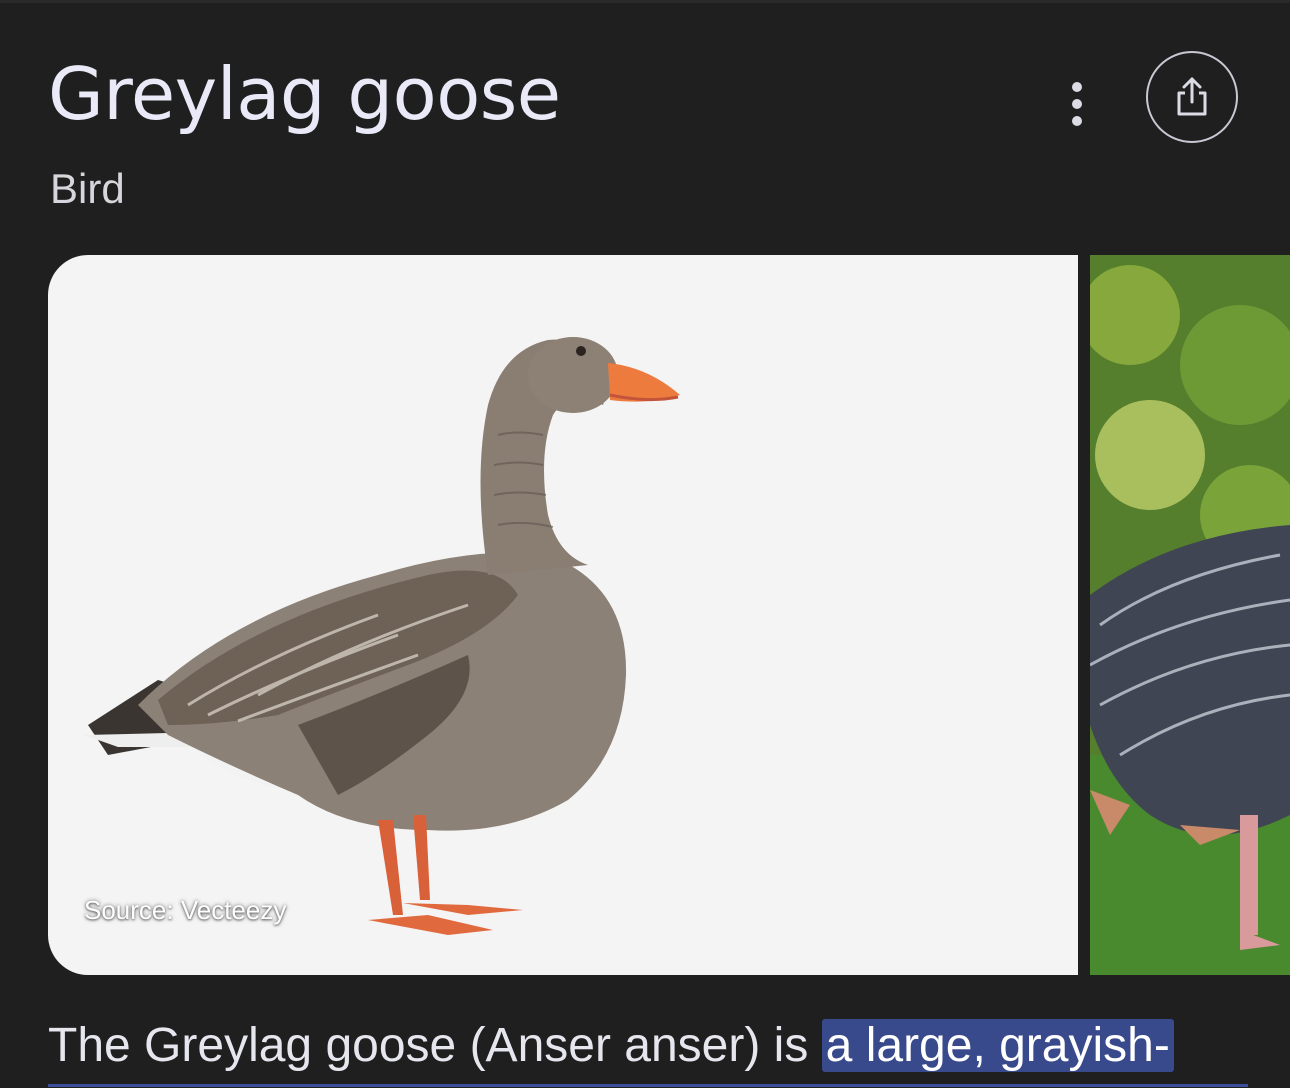 This screenshot has width=1290, height=1088. I want to click on page-title: Greylag goose, so click(304, 94).